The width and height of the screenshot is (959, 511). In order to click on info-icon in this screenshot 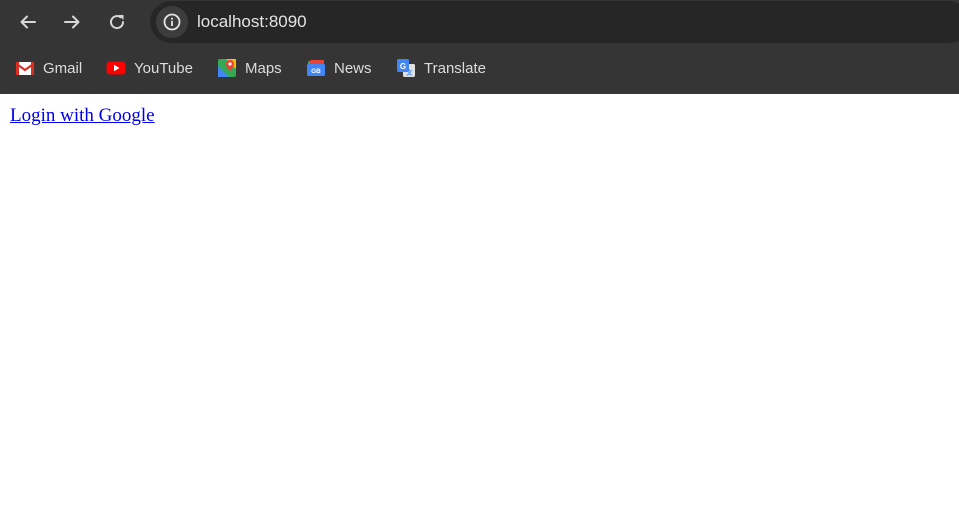, I will do `click(172, 22)`.